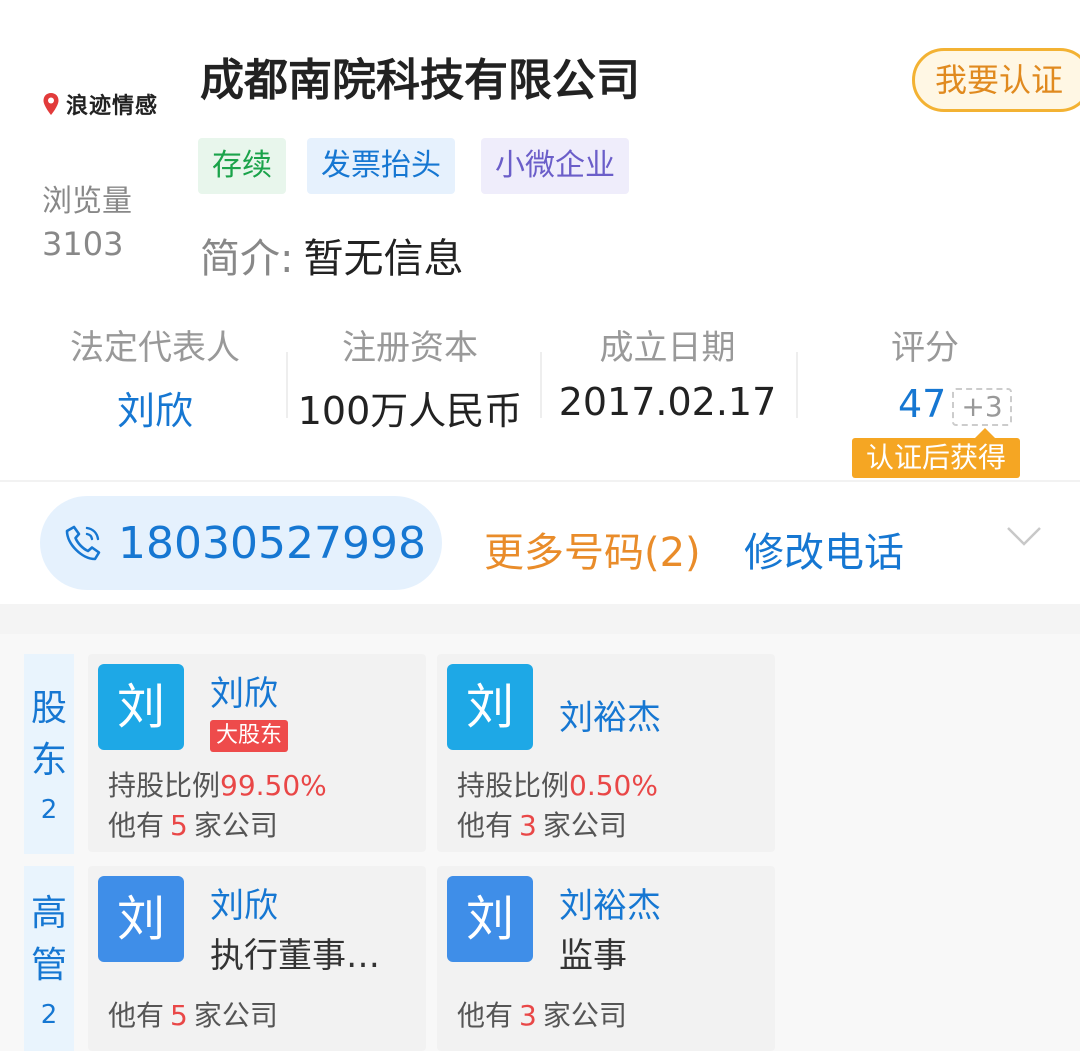  Describe the element at coordinates (48, 708) in the screenshot. I see `shareholders-label-char: 股` at that location.